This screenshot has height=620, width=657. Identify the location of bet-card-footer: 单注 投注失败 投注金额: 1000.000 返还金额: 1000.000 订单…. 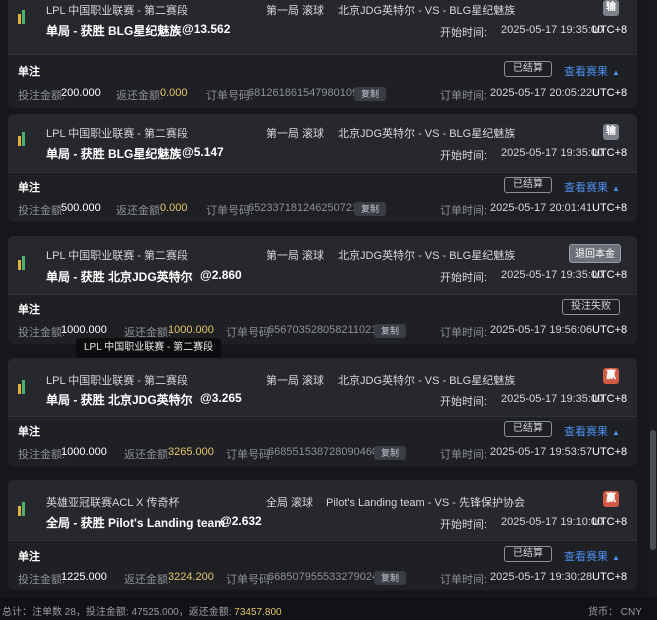
(322, 319).